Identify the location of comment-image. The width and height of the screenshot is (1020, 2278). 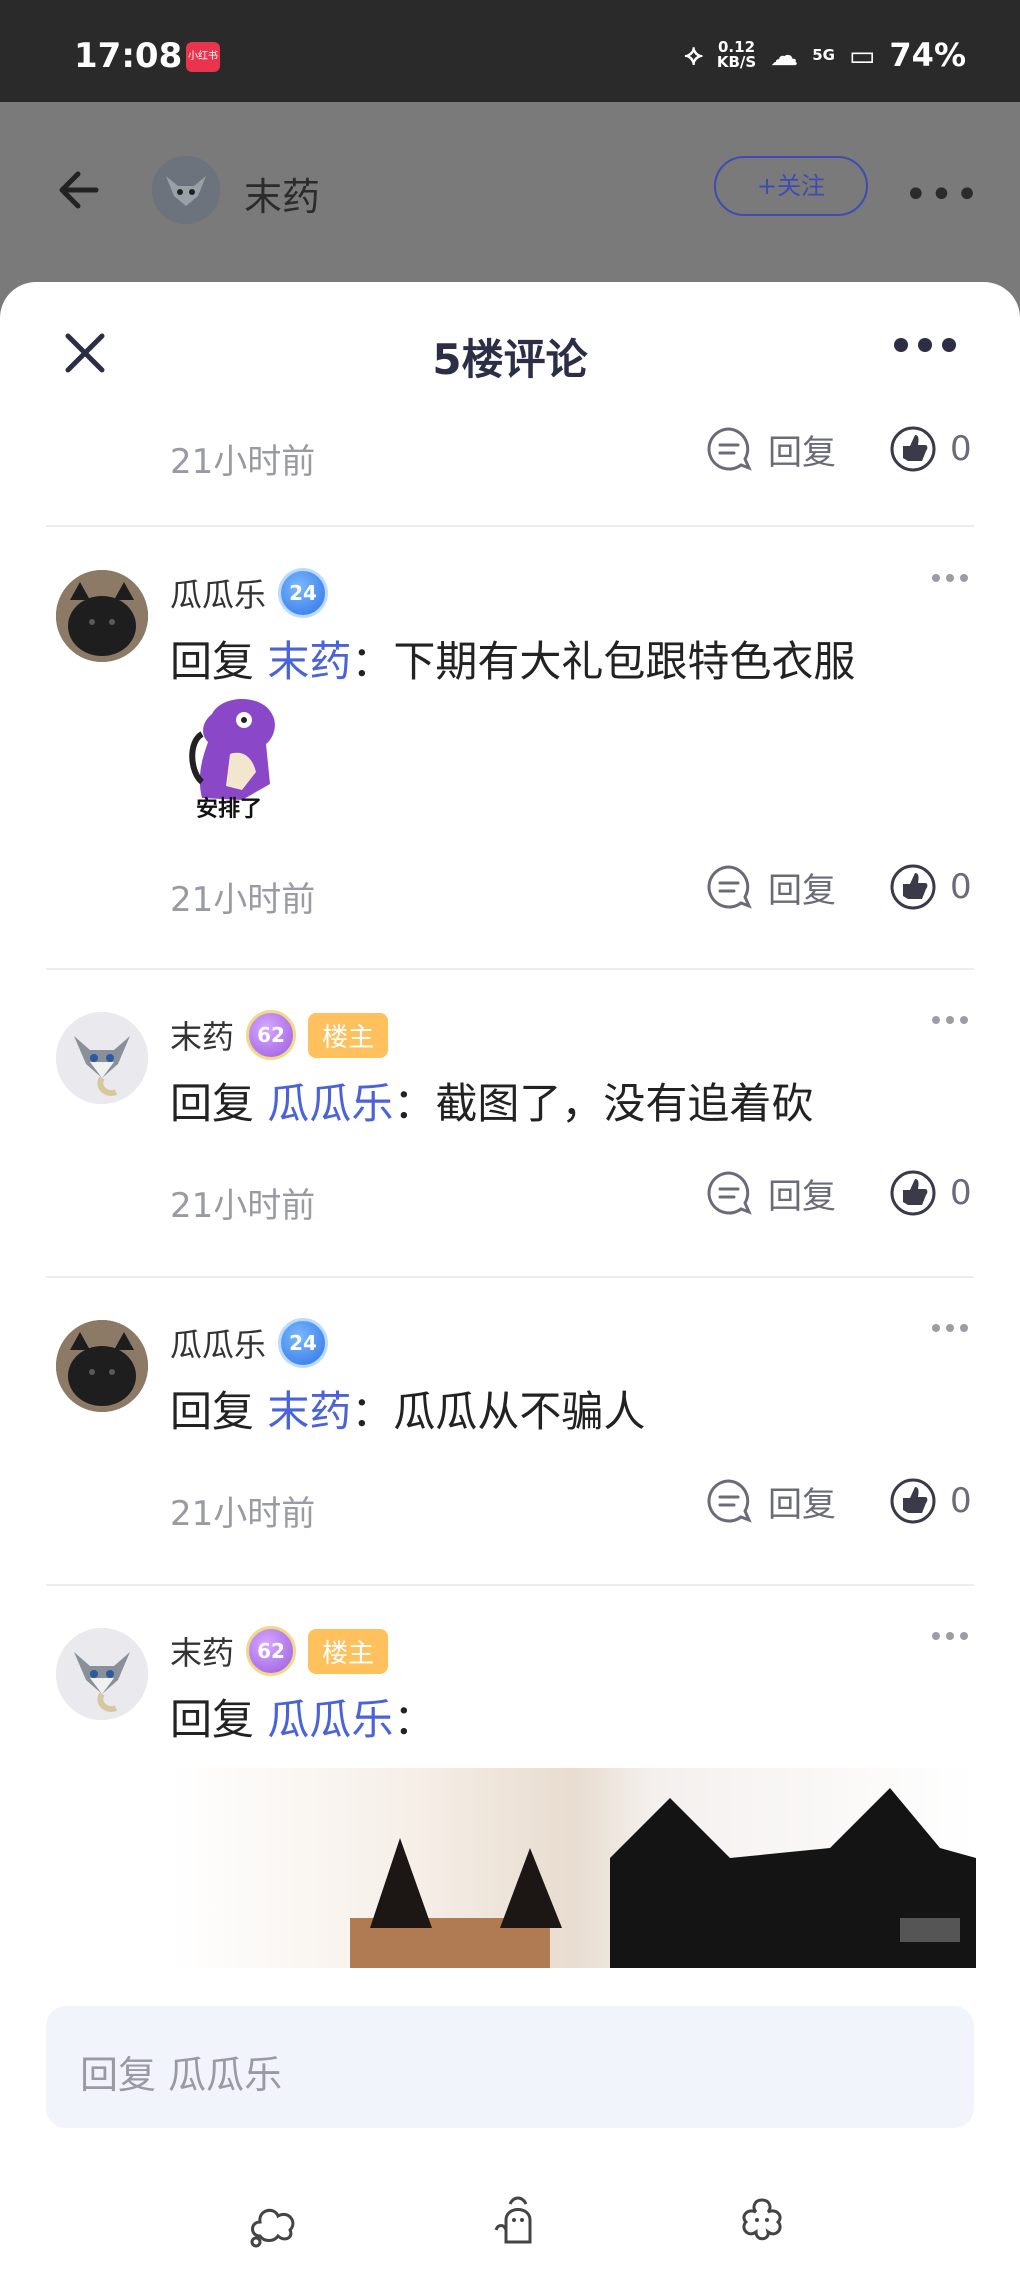
(573, 1868).